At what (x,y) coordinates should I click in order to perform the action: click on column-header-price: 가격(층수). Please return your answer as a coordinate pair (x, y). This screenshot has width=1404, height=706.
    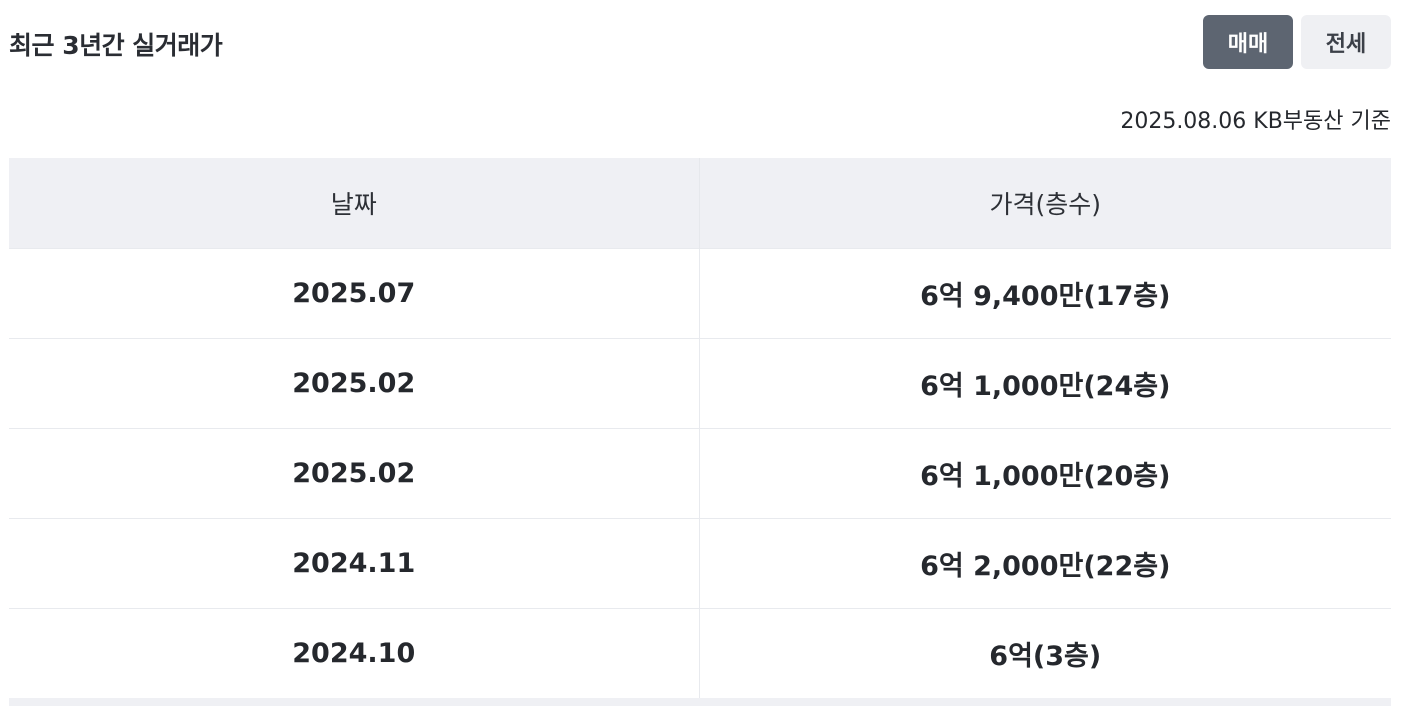
    Looking at the image, I should click on (1045, 203).